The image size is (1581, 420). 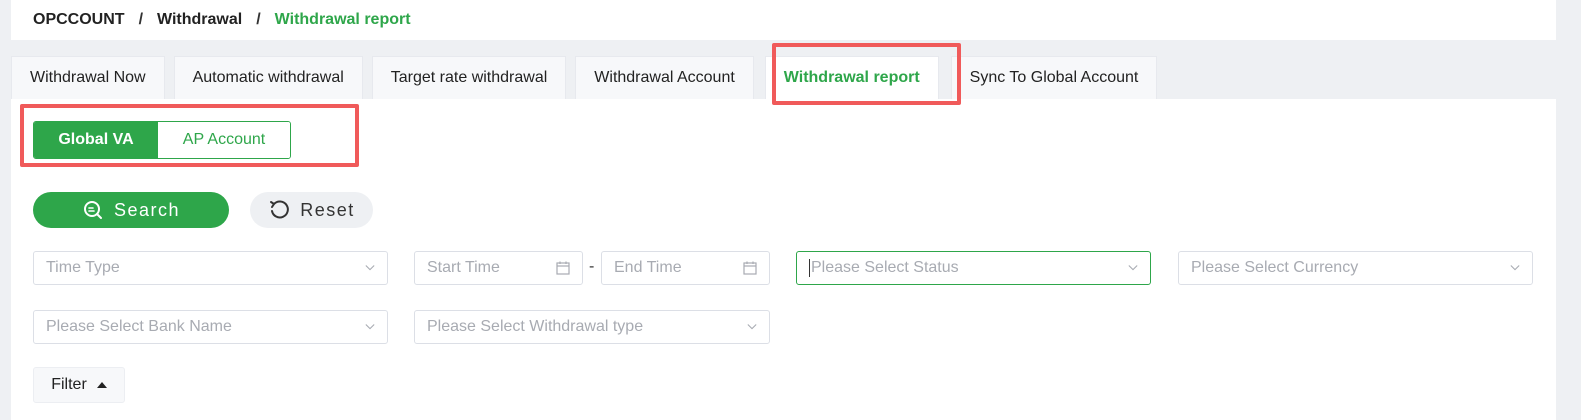 I want to click on end-time-placeholder: End Time, so click(x=648, y=267).